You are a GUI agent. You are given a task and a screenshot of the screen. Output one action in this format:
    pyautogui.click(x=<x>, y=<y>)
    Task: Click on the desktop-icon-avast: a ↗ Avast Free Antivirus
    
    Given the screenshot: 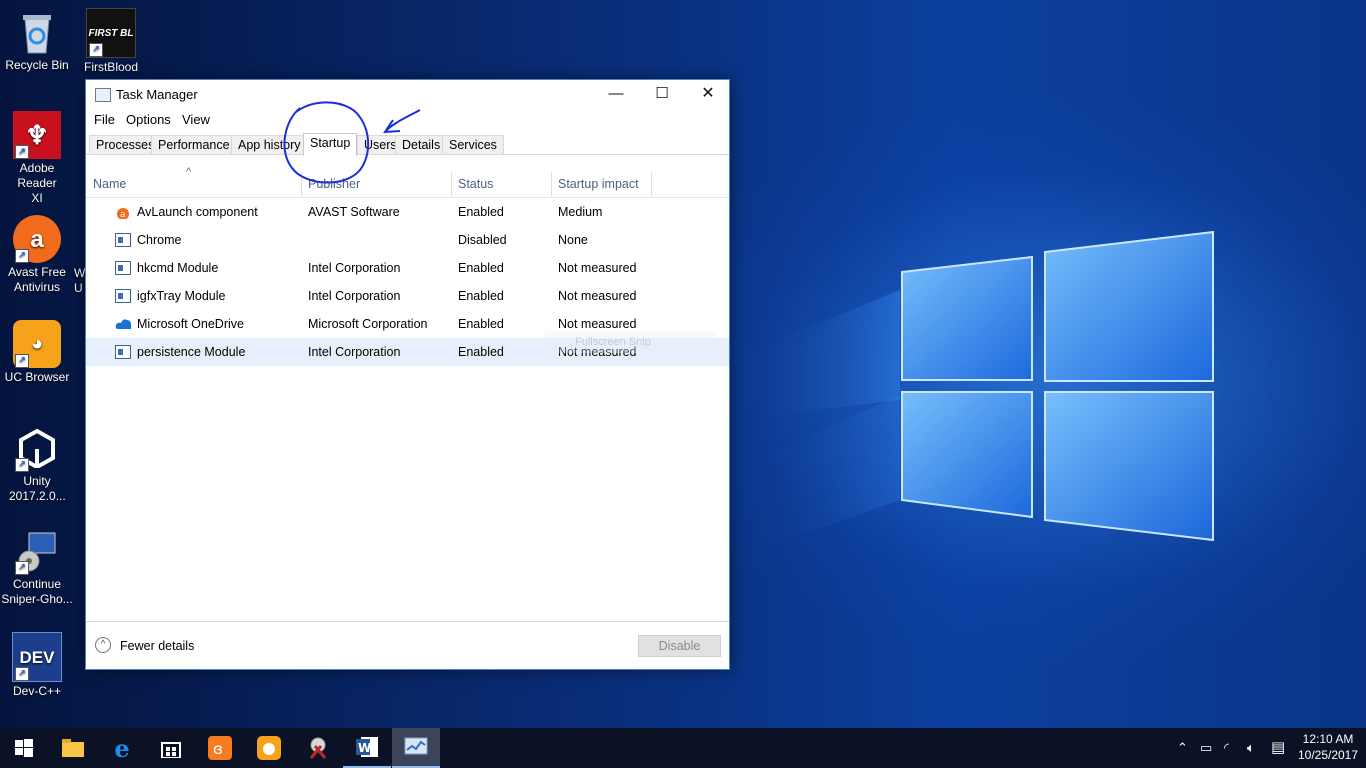 What is the action you would take?
    pyautogui.click(x=37, y=255)
    